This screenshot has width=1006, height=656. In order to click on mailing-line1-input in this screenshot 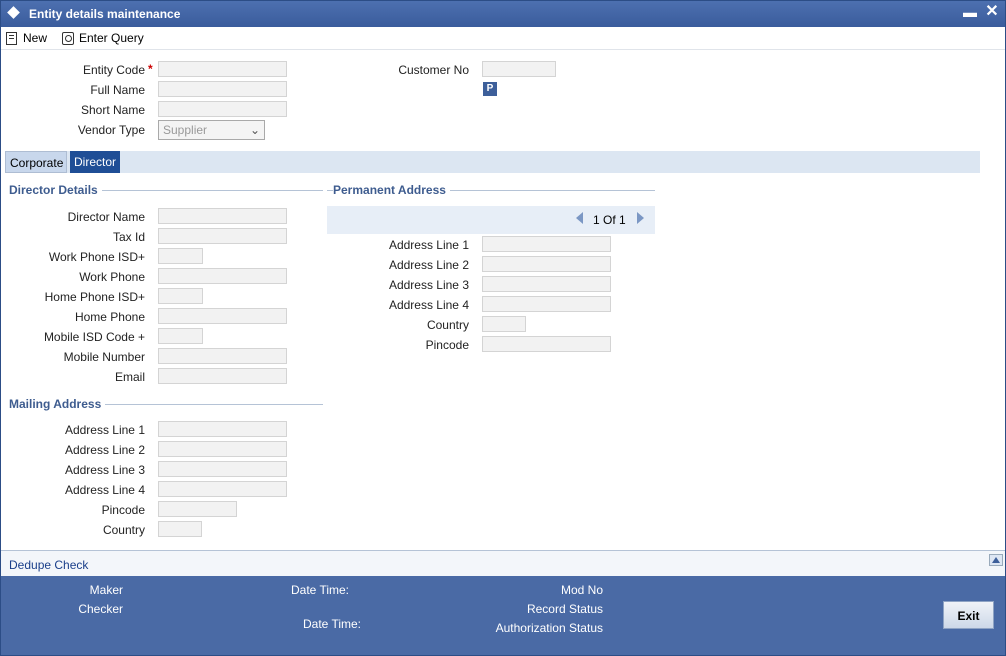, I will do `click(222, 429)`.